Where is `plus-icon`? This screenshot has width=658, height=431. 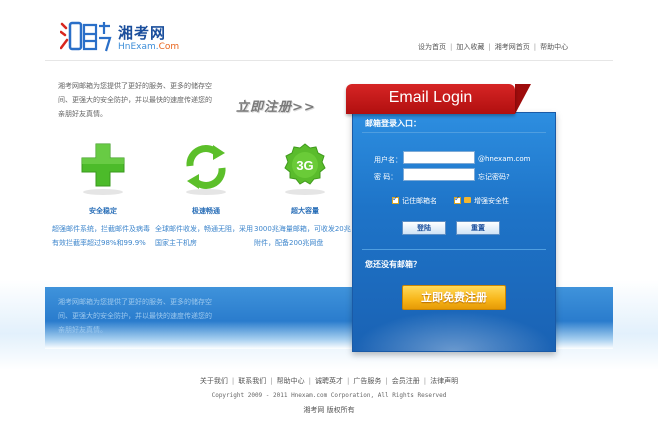 plus-icon is located at coordinates (103, 169).